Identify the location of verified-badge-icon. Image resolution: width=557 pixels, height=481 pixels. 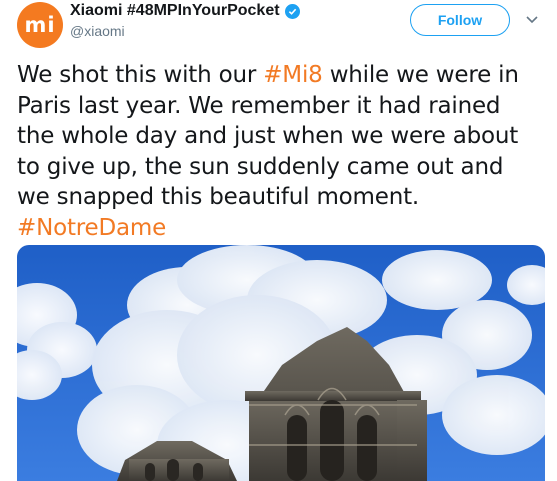
(292, 11).